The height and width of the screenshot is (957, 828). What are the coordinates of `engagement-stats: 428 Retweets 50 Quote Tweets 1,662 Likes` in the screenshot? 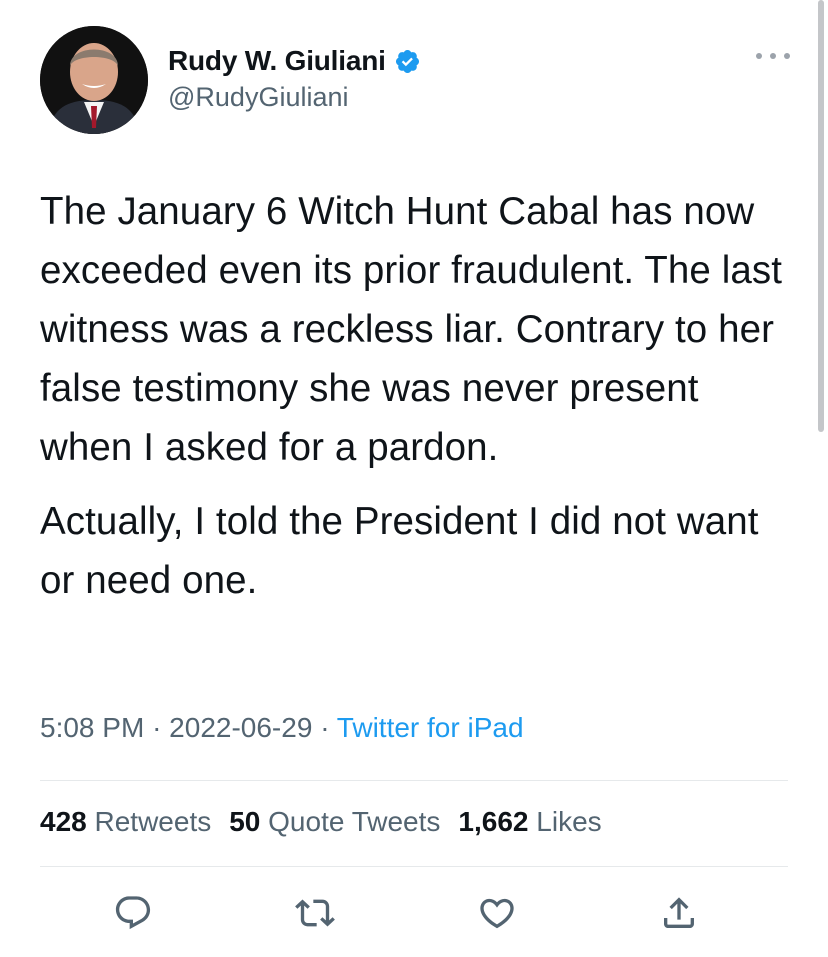 It's located at (321, 822).